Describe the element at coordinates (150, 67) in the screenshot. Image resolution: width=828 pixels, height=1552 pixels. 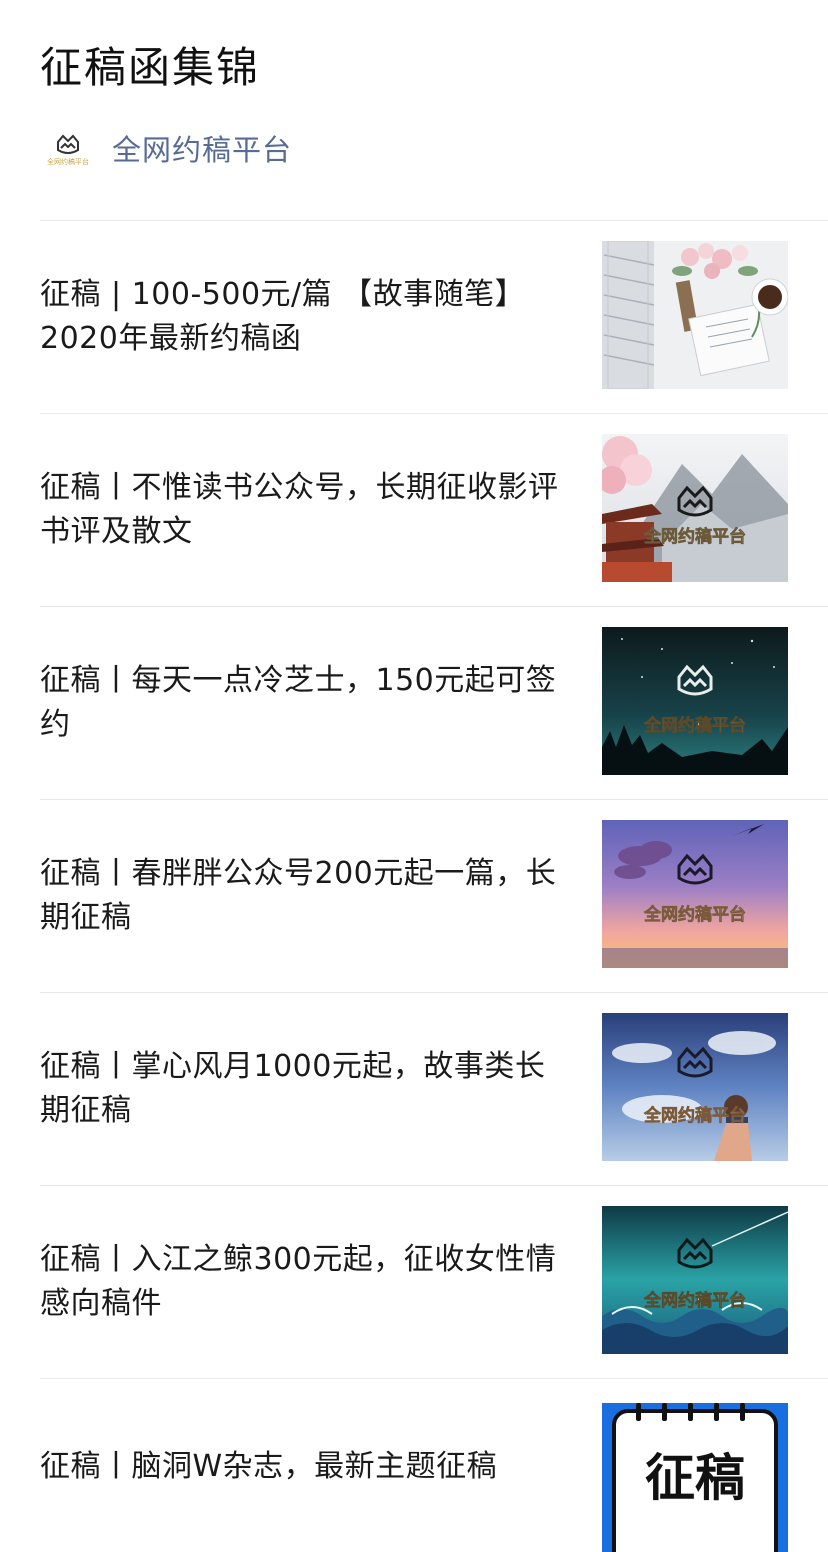
I see `page-title: 征稿函集锦` at that location.